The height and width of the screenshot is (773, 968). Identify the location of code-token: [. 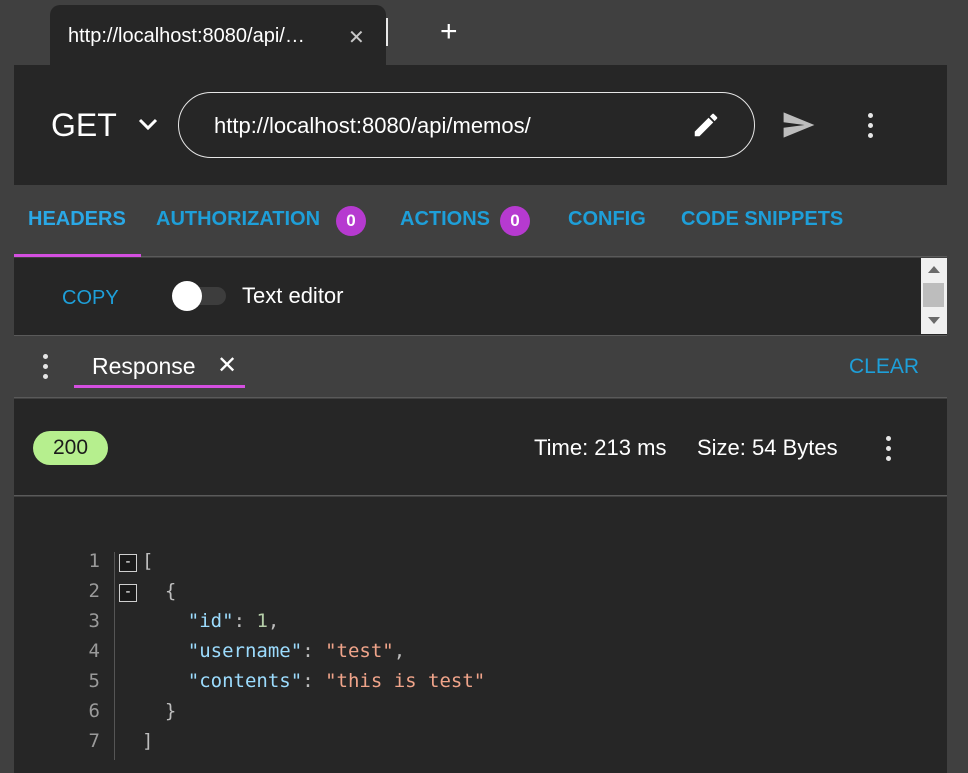
(148, 561).